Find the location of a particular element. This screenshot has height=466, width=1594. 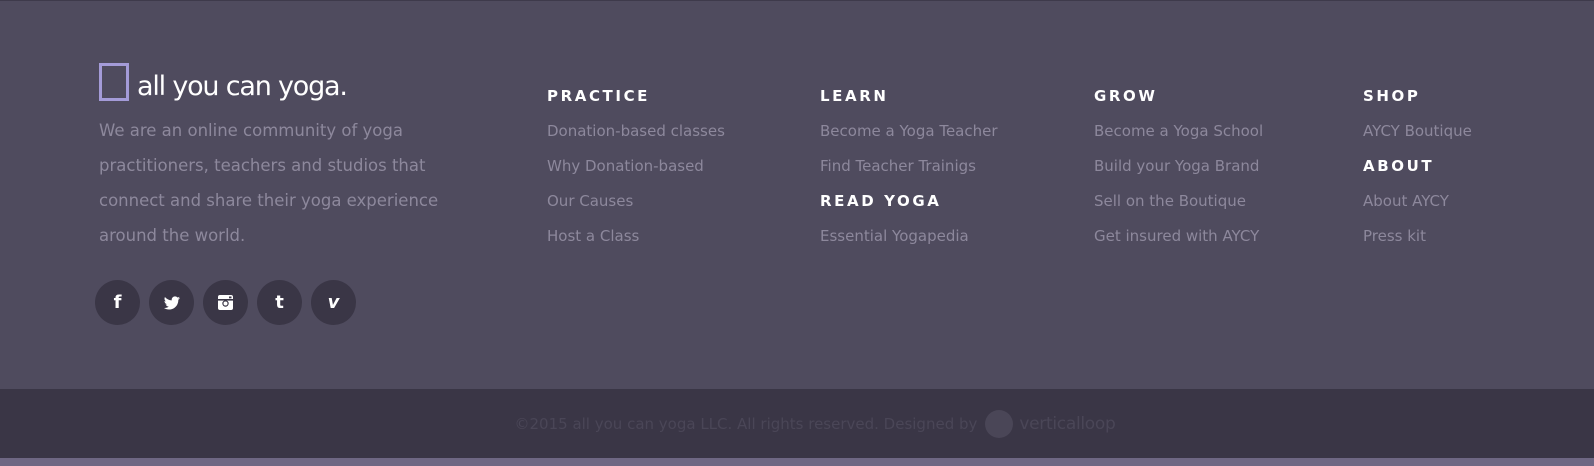

vimeo-button: v is located at coordinates (333, 302).